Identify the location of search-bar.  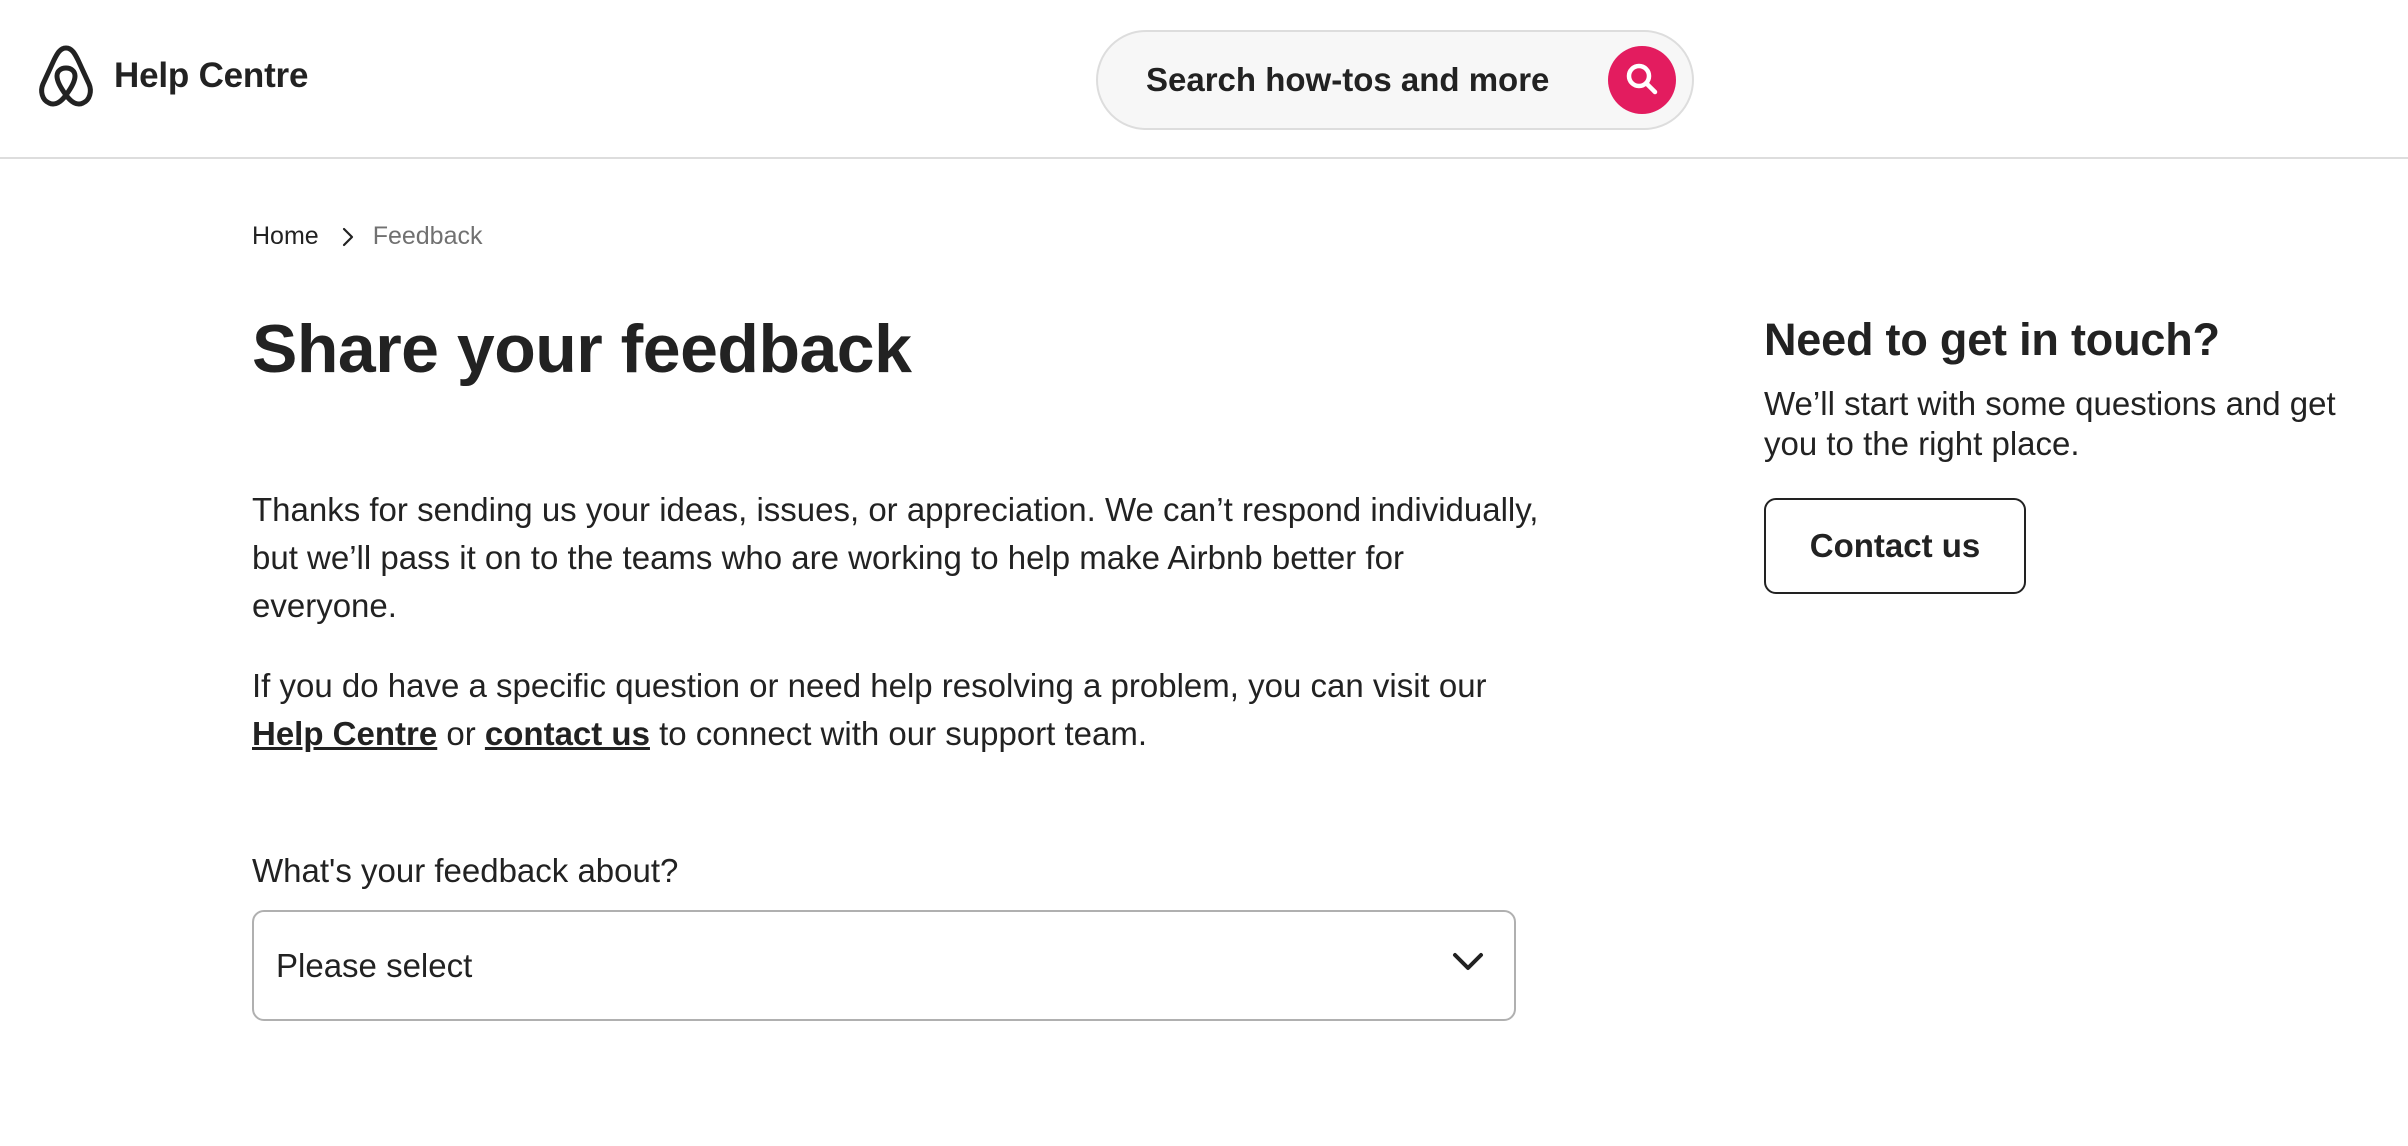
(1395, 80).